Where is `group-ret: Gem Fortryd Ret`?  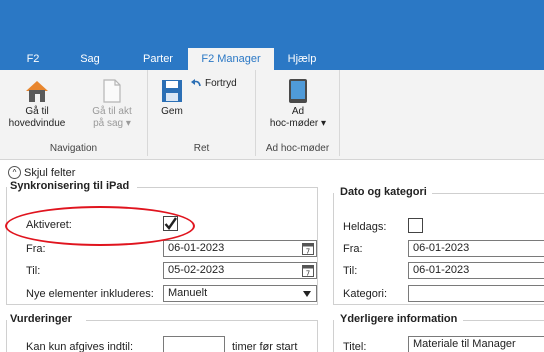
group-ret: Gem Fortryd Ret is located at coordinates (202, 113).